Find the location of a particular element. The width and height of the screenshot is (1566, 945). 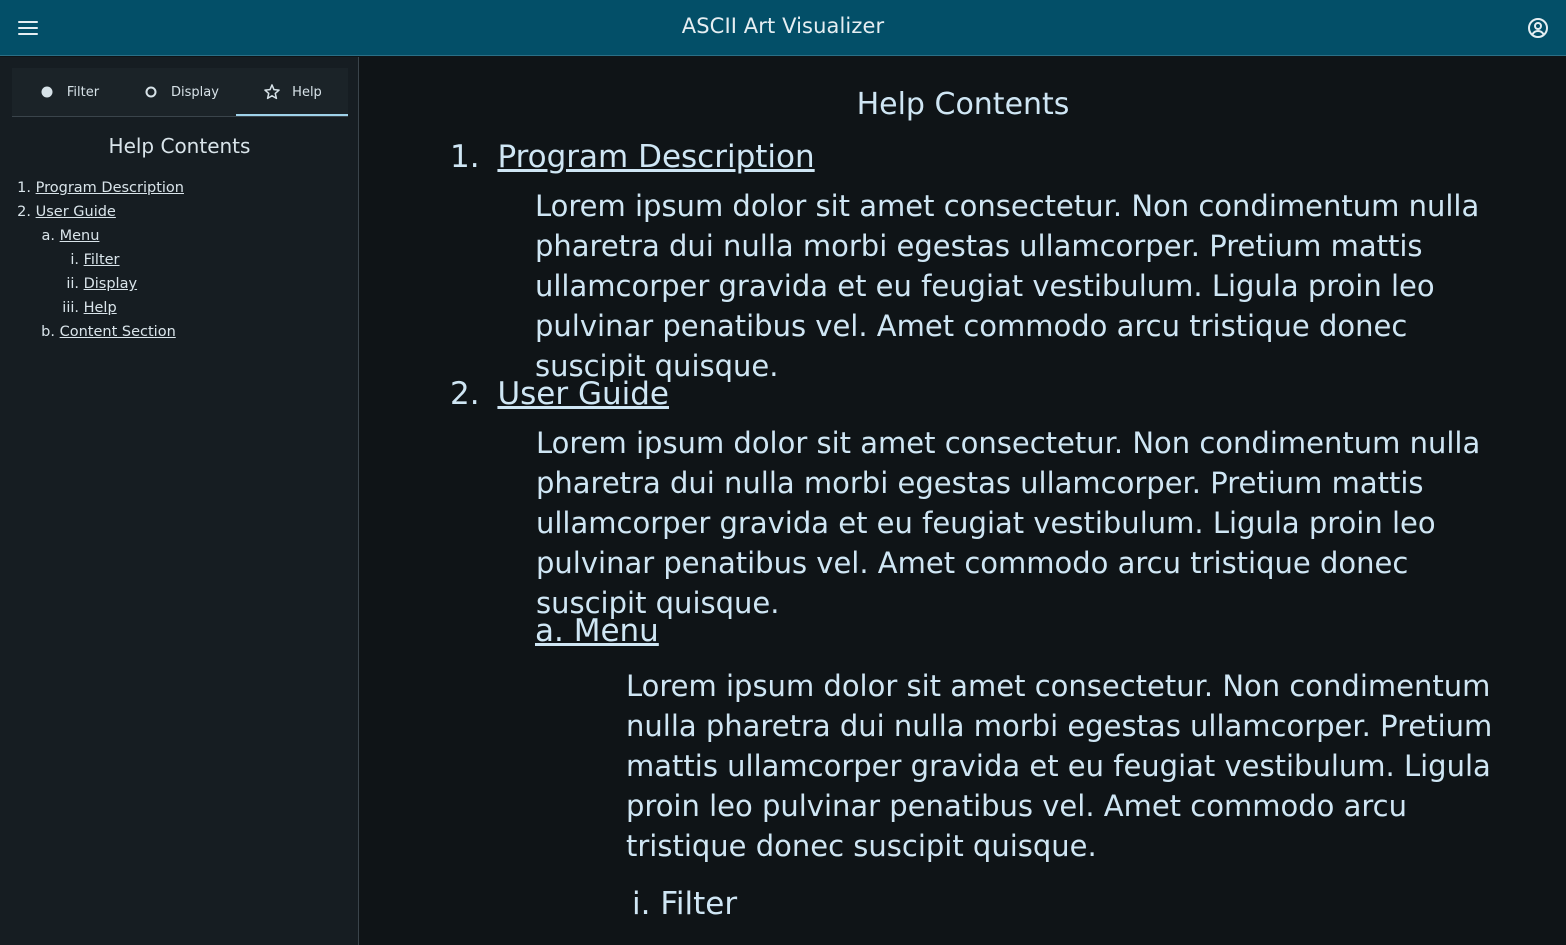

toc-marker: 2. is located at coordinates (24, 212).